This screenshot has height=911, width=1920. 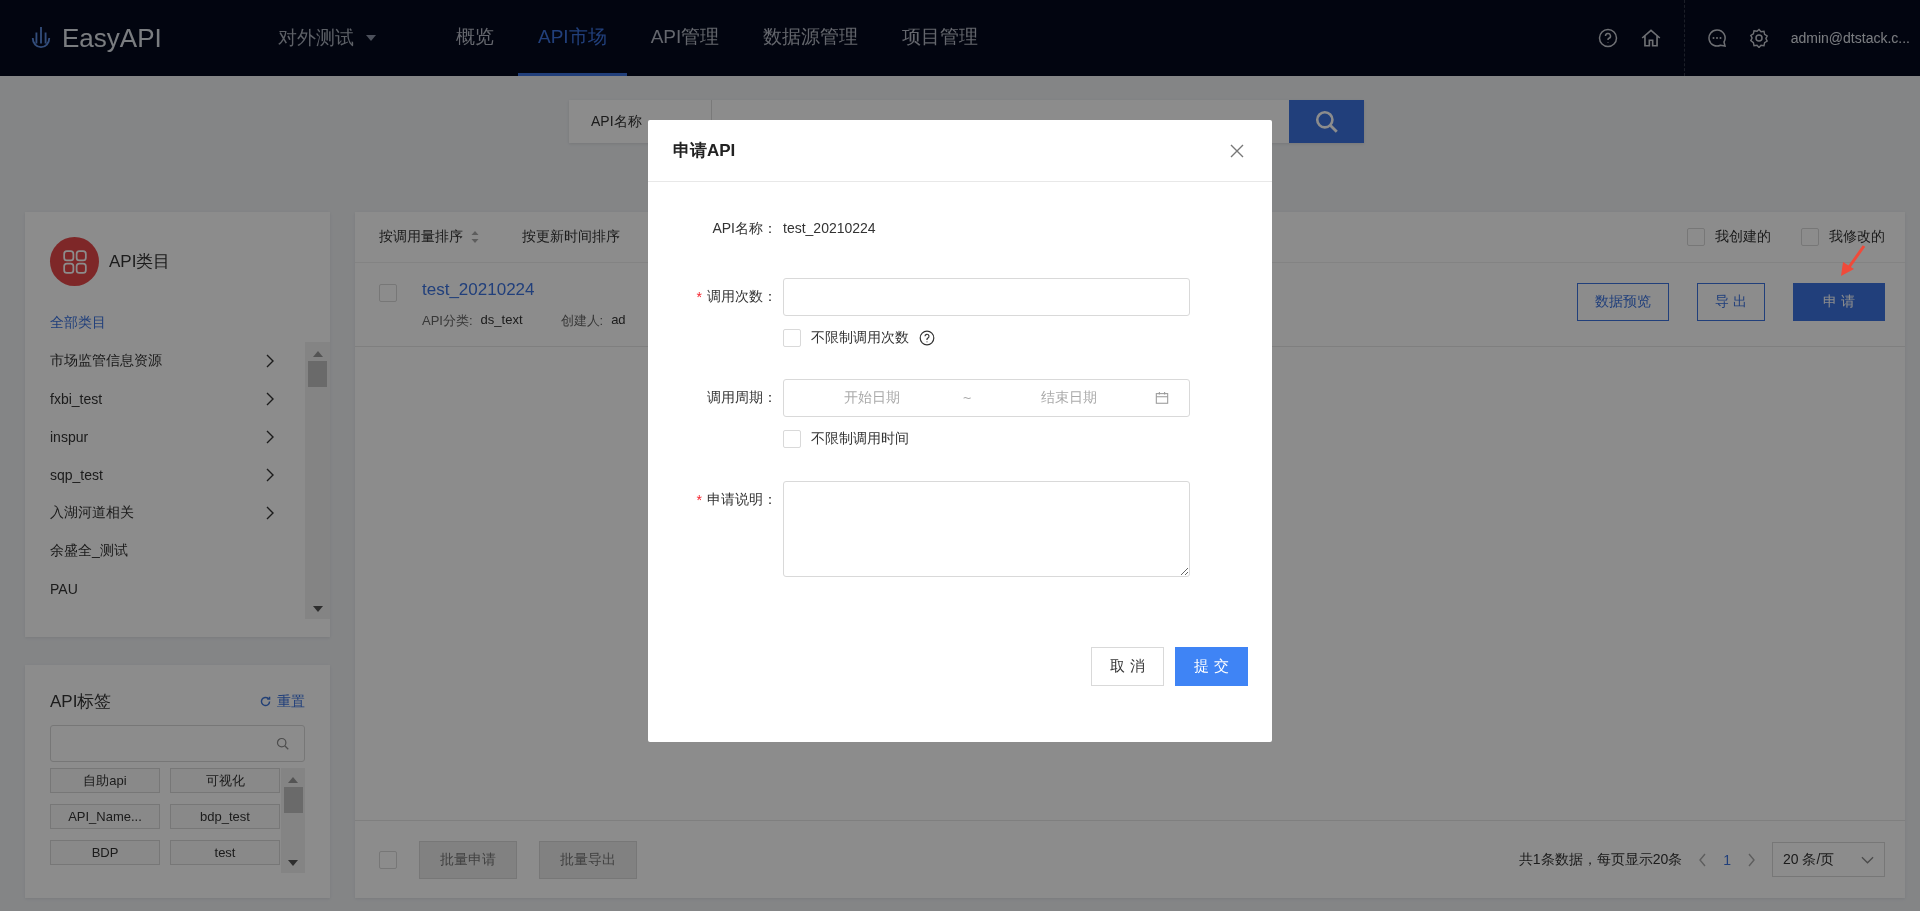 What do you see at coordinates (162, 361) in the screenshot?
I see `category-item: 市场监管信息资源` at bounding box center [162, 361].